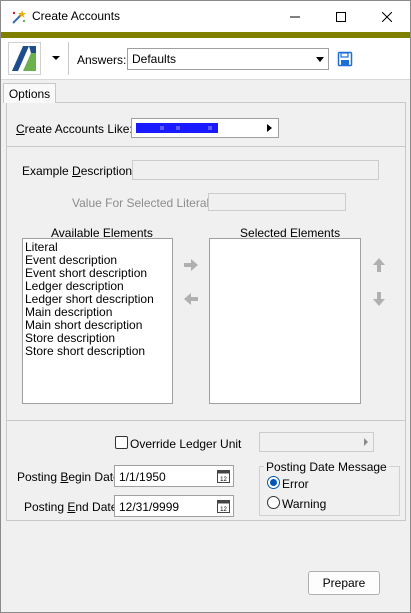 The width and height of the screenshot is (411, 613). Describe the element at coordinates (121, 442) in the screenshot. I see `override-ledger-checkbox` at that location.